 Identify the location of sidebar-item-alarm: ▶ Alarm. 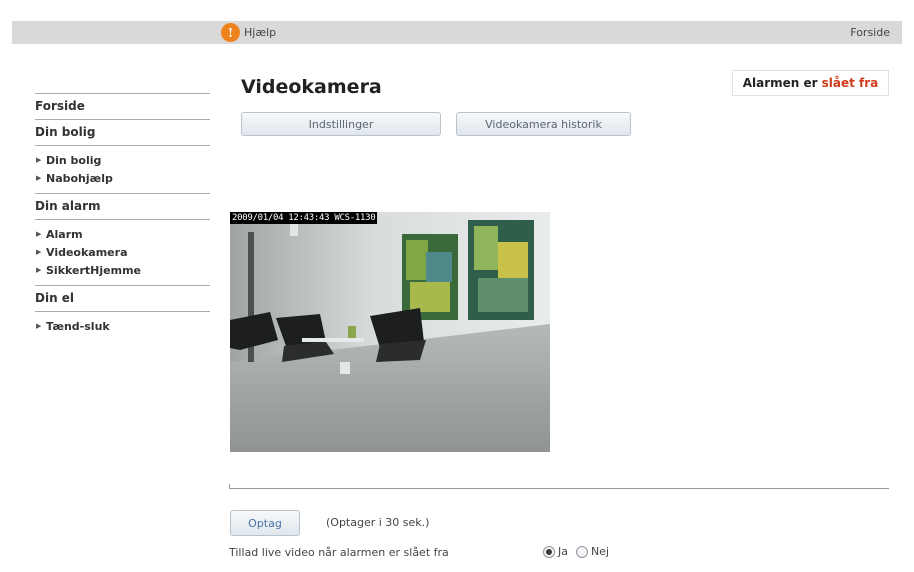
(122, 234).